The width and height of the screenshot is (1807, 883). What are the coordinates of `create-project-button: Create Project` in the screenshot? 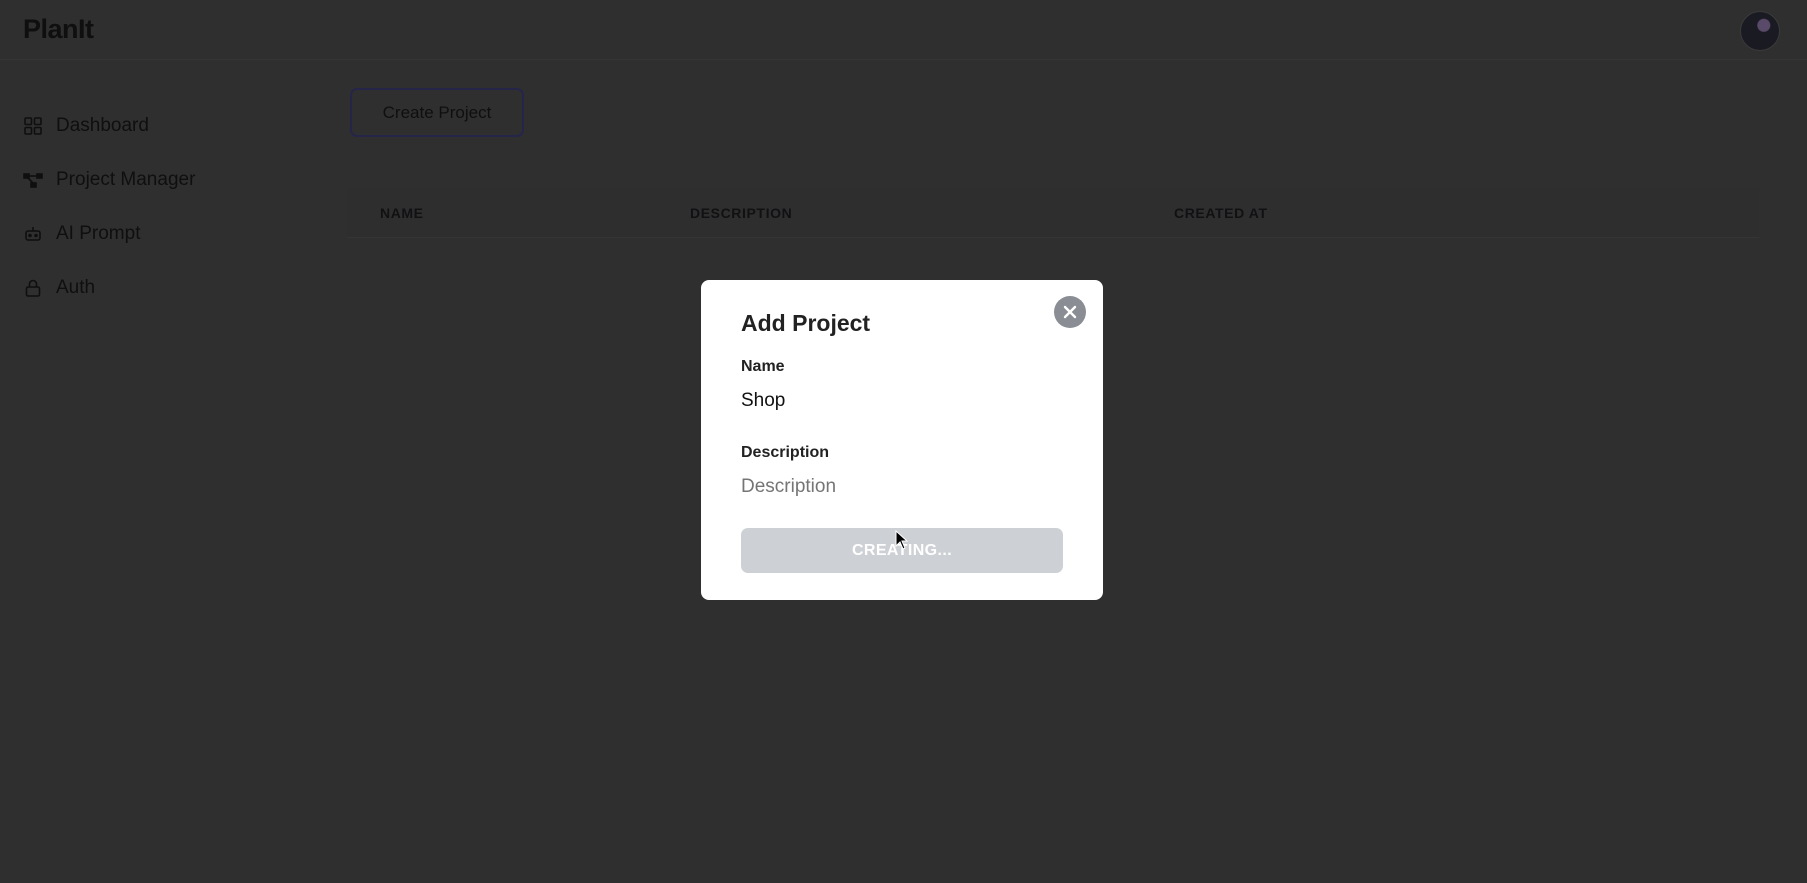 It's located at (437, 112).